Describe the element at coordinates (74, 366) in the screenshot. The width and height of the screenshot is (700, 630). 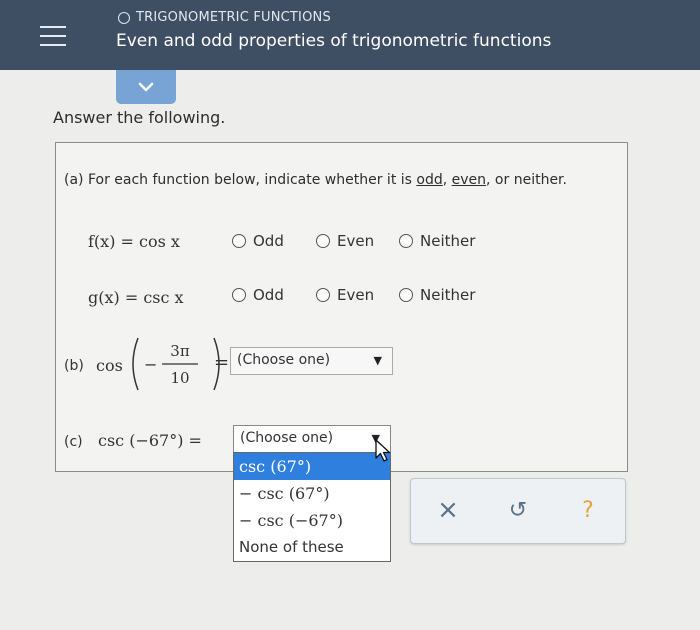
I see `part-b-label: (b)` at that location.